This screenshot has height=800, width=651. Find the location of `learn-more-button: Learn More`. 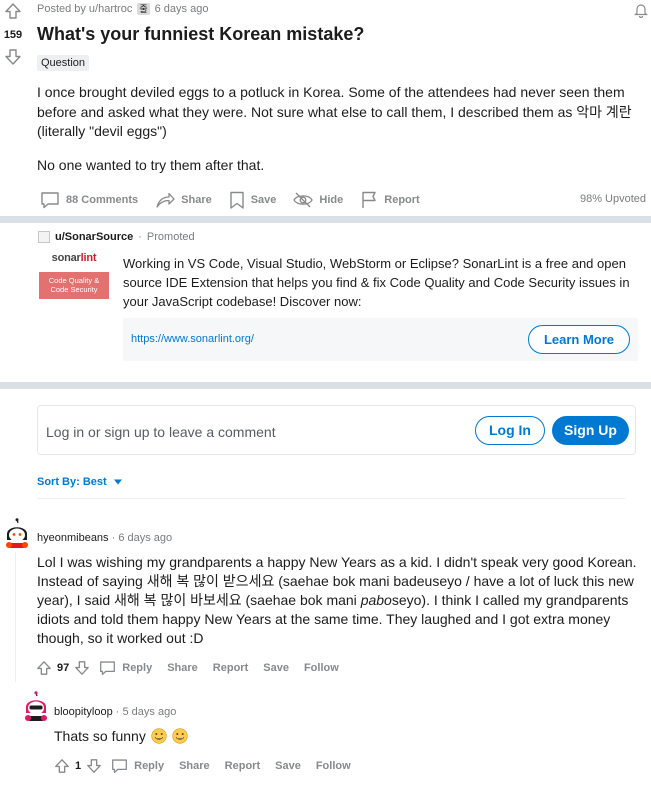

learn-more-button: Learn More is located at coordinates (579, 339).